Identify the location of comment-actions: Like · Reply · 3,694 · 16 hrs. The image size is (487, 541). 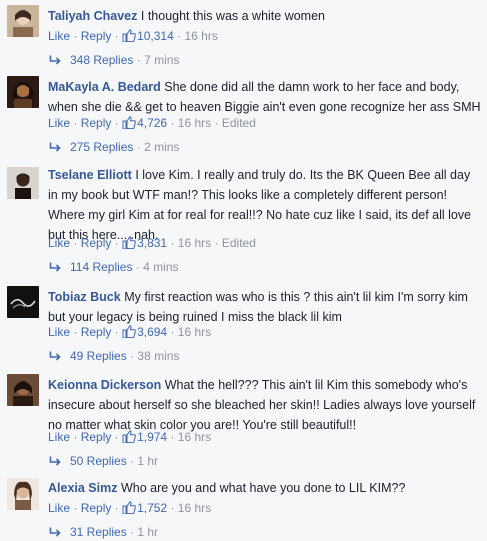
(130, 332).